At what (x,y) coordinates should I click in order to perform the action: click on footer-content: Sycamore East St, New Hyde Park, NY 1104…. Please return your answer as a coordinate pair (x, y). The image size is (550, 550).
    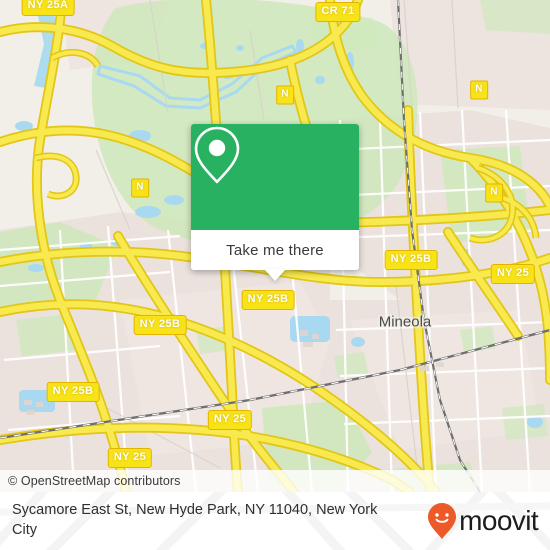
    Looking at the image, I should click on (275, 521).